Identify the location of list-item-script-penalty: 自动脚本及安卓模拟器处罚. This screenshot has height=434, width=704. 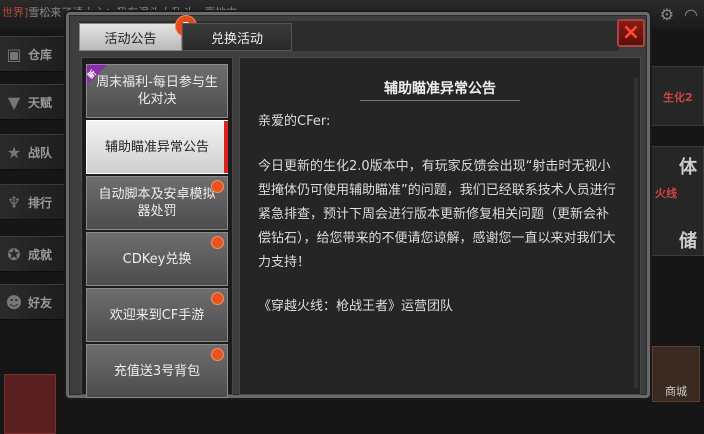
(157, 203).